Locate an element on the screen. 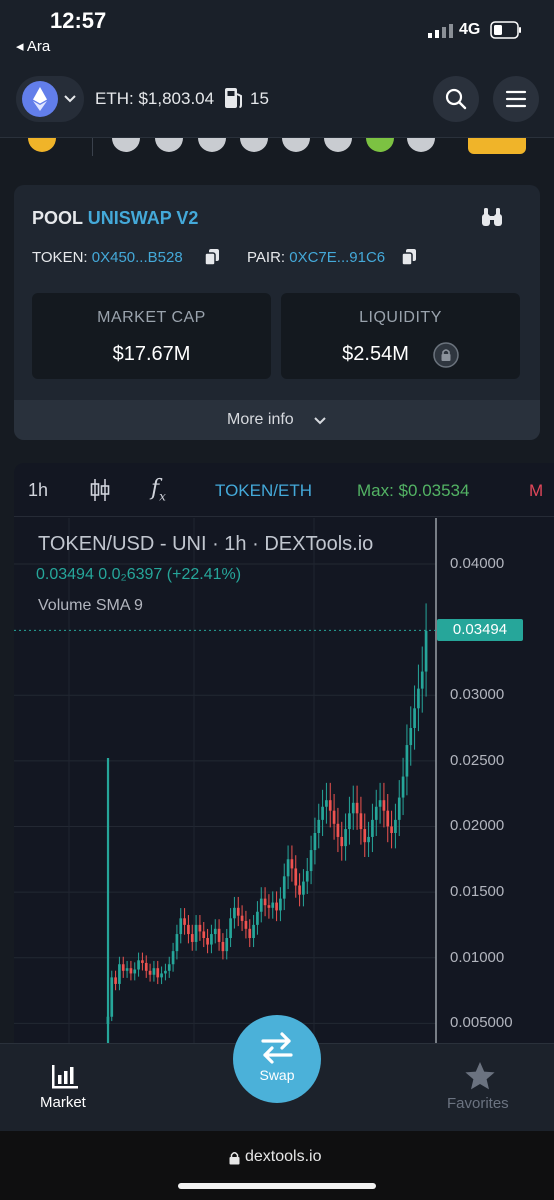  indicators-button: fx is located at coordinates (158, 489).